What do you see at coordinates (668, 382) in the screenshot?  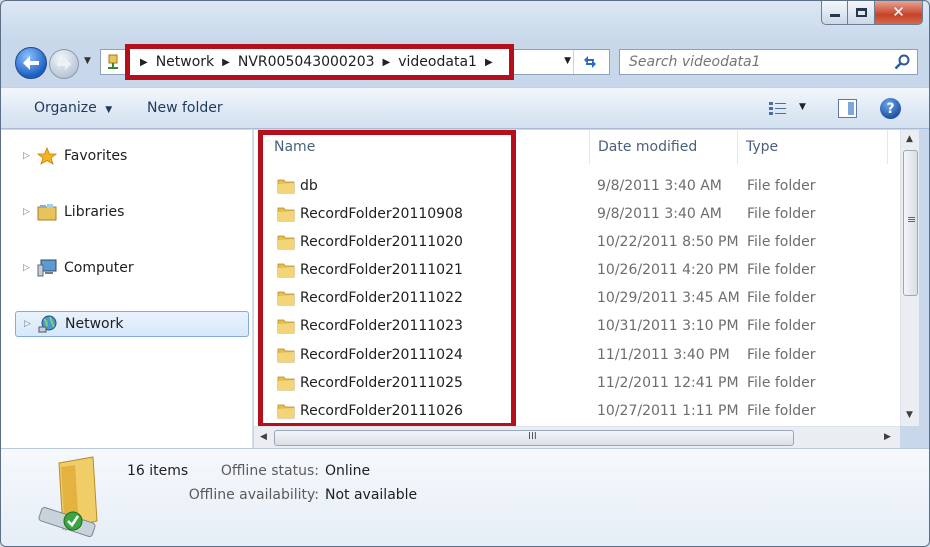 I see `file-date-modified: 11/2/2011 12:41 PM` at bounding box center [668, 382].